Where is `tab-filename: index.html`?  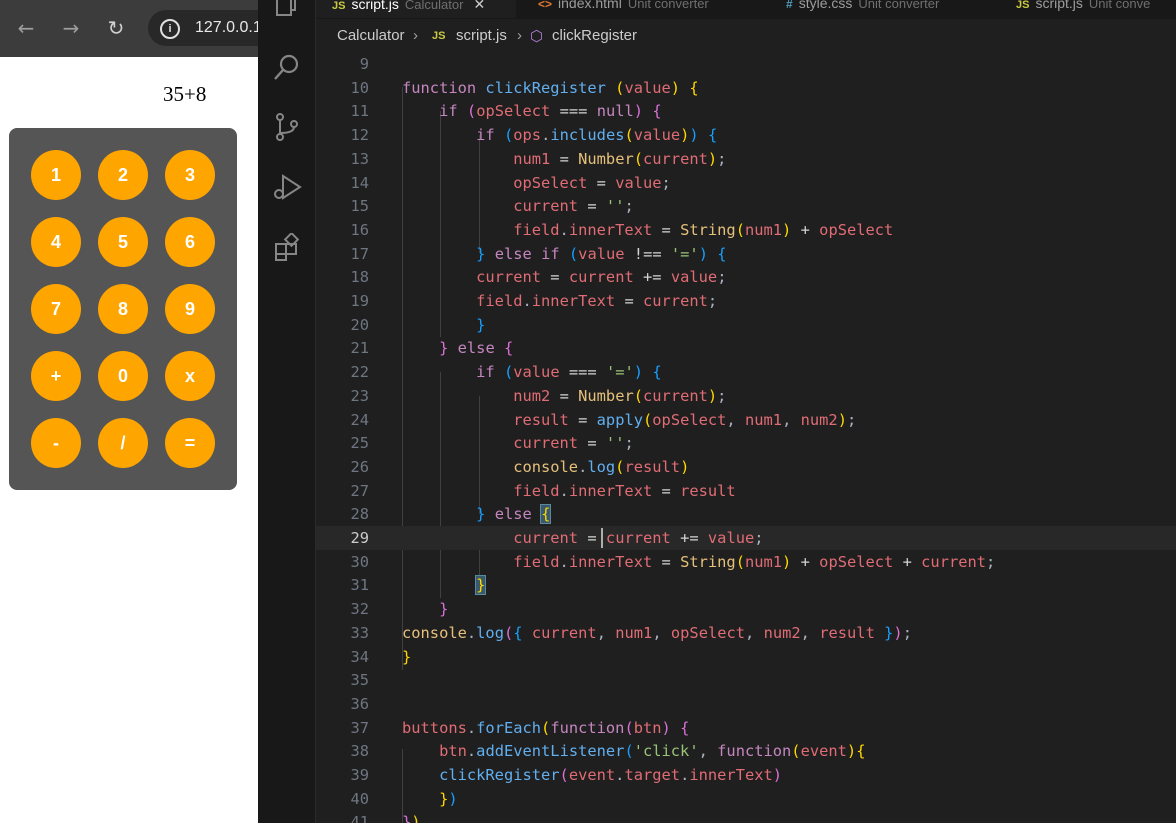
tab-filename: index.html is located at coordinates (590, 5).